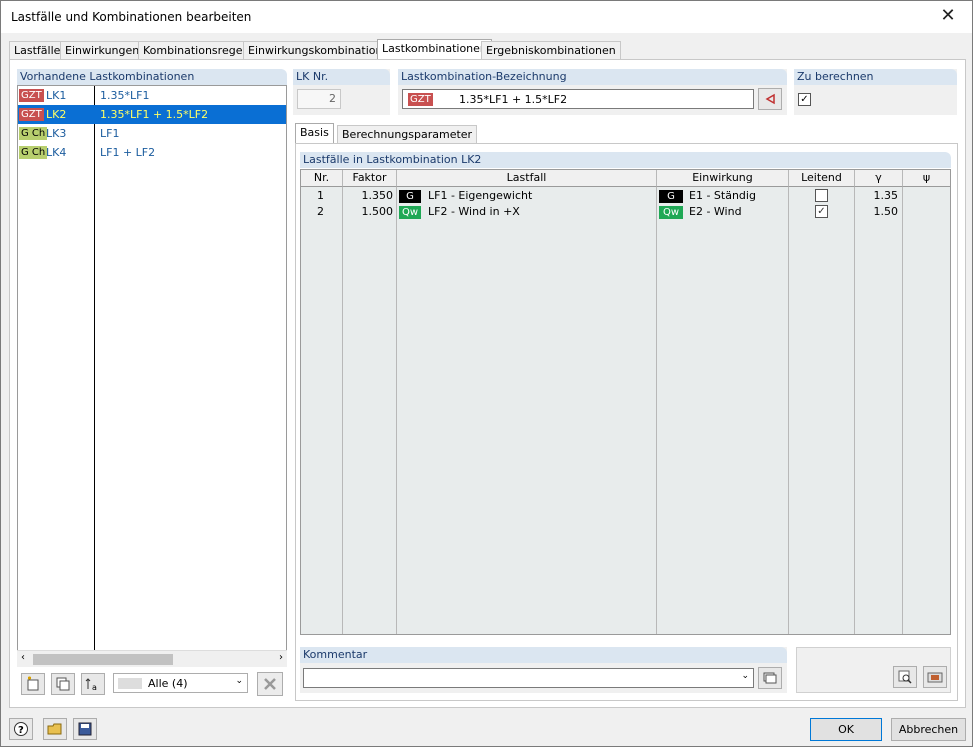 Image resolution: width=973 pixels, height=747 pixels. I want to click on cell-einwirkung: E1 - Ständig, so click(722, 195).